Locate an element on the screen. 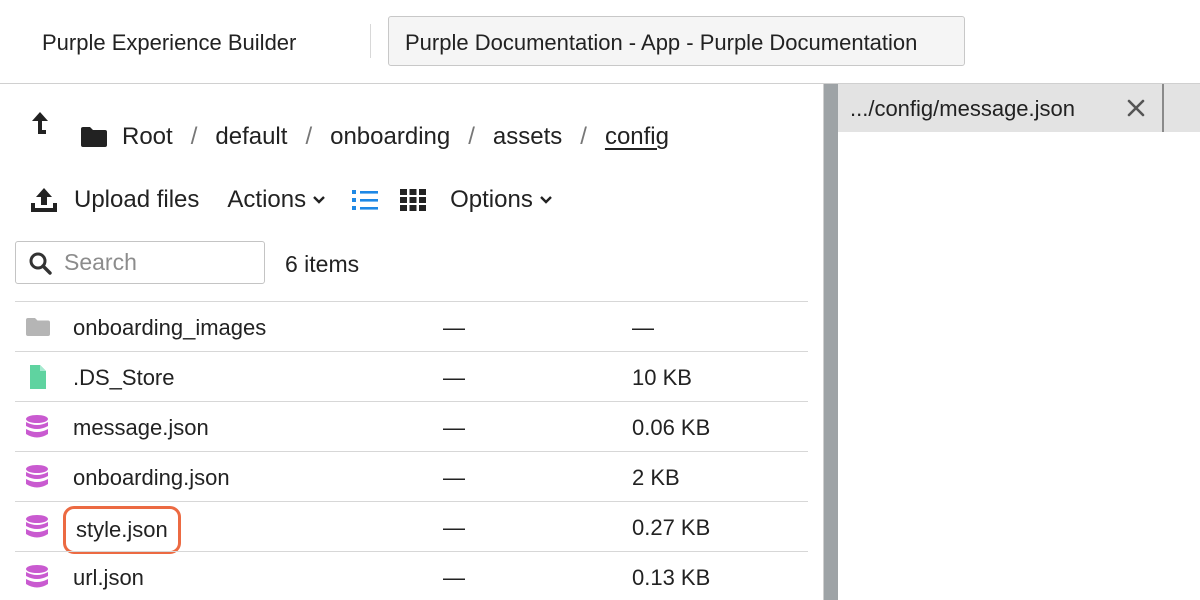 This screenshot has height=600, width=1200. upload-files-label: Upload files is located at coordinates (137, 199).